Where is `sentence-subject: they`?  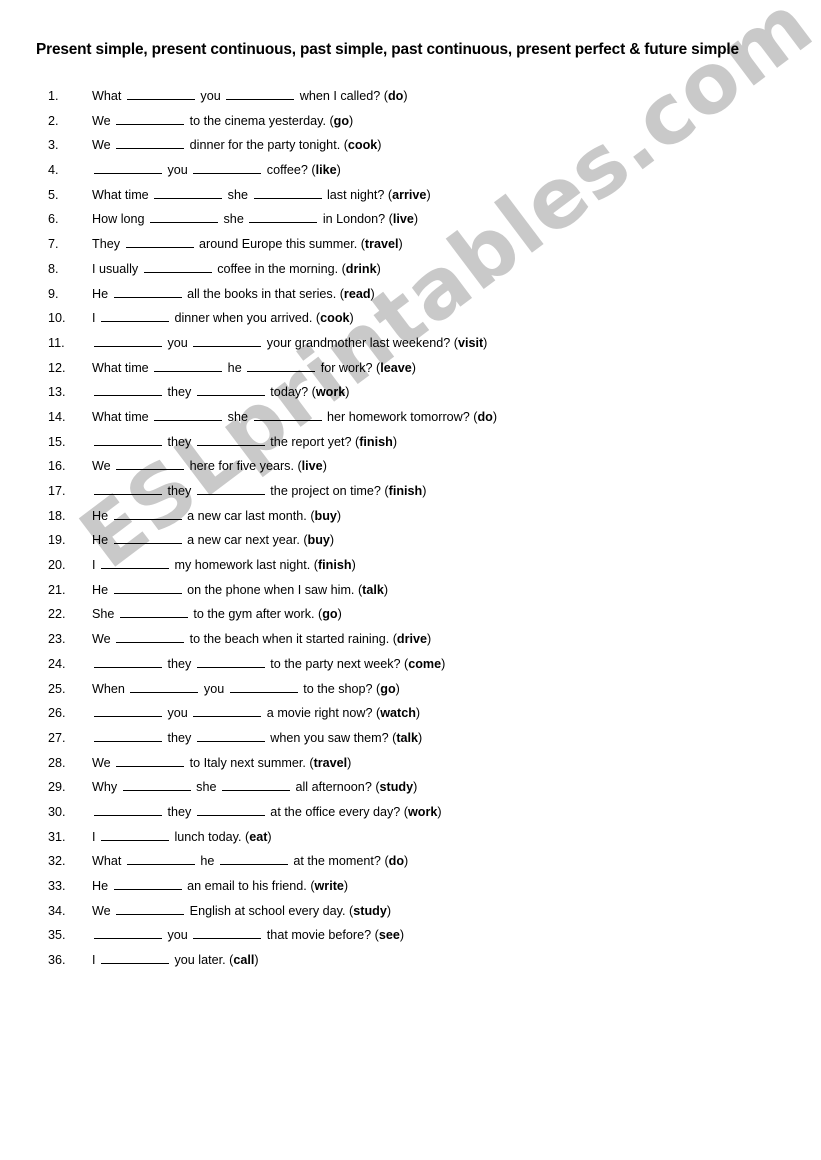
sentence-subject: they is located at coordinates (179, 737).